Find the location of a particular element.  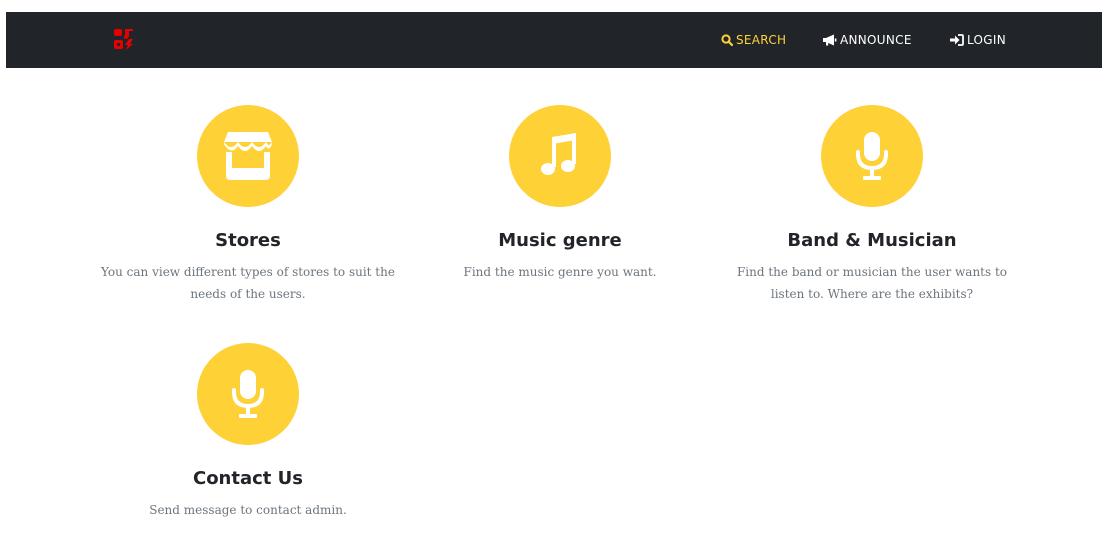

feature-description: Find the music genre you want. is located at coordinates (560, 272).